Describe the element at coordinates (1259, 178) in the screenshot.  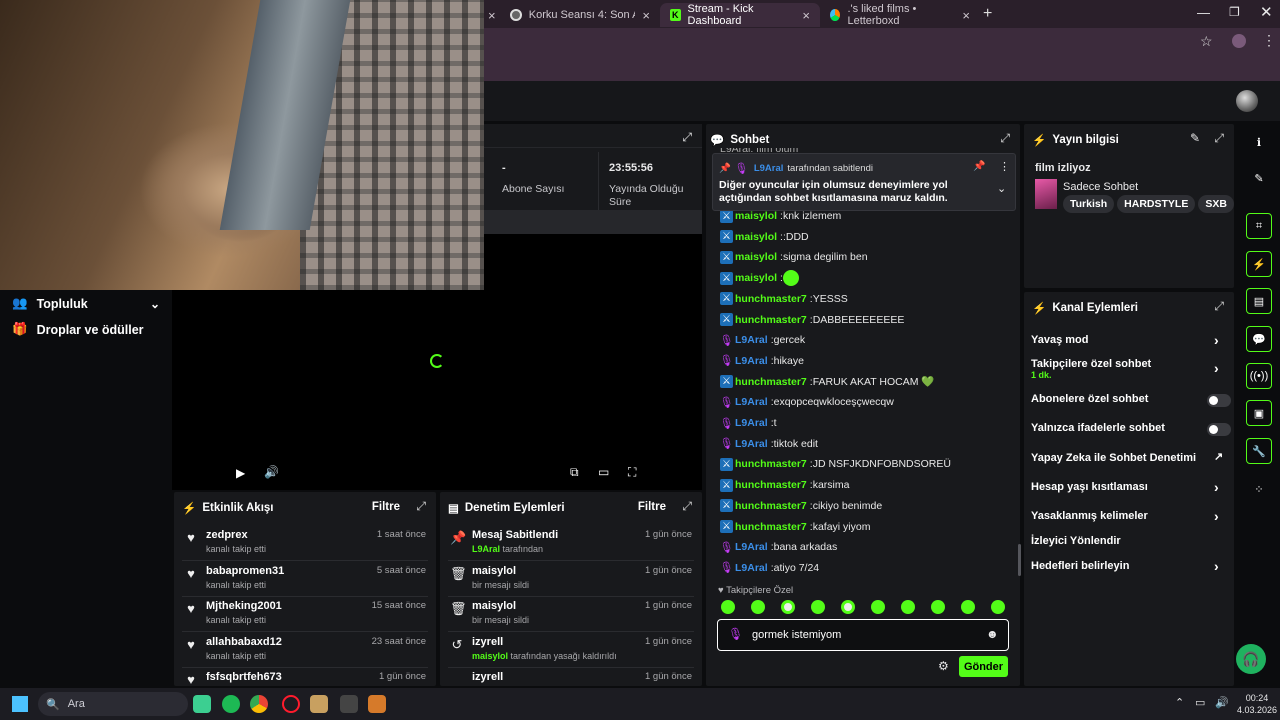
I see `pencil-icon: ✎` at that location.